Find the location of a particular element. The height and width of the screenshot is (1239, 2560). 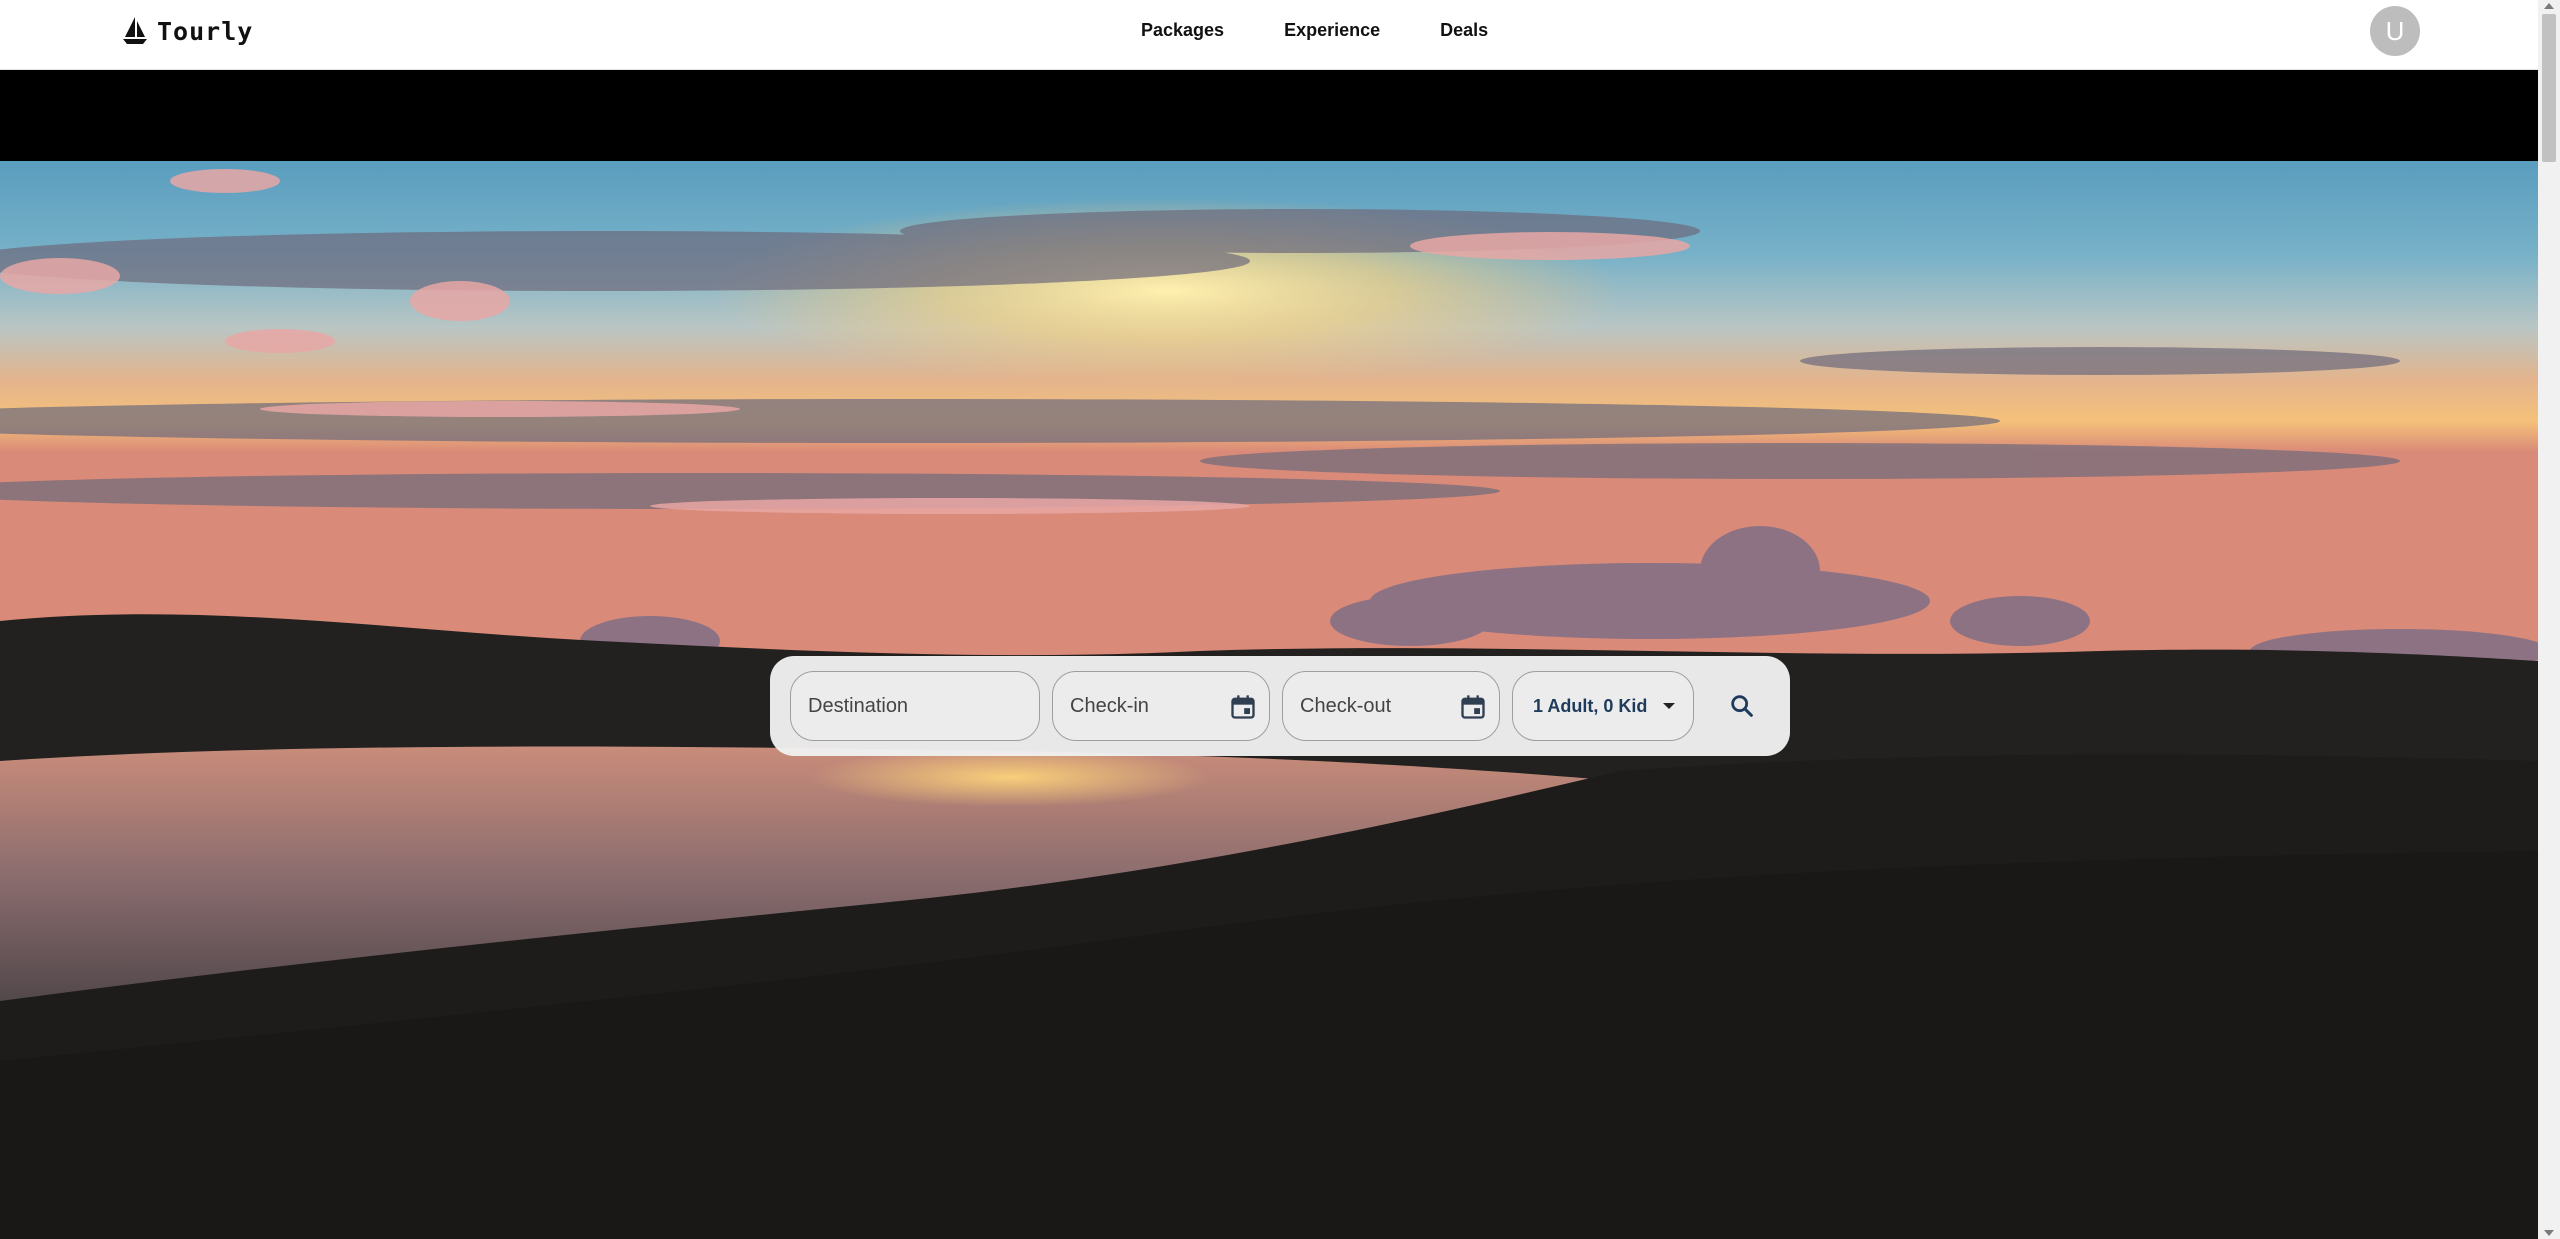

search-button is located at coordinates (1742, 706).